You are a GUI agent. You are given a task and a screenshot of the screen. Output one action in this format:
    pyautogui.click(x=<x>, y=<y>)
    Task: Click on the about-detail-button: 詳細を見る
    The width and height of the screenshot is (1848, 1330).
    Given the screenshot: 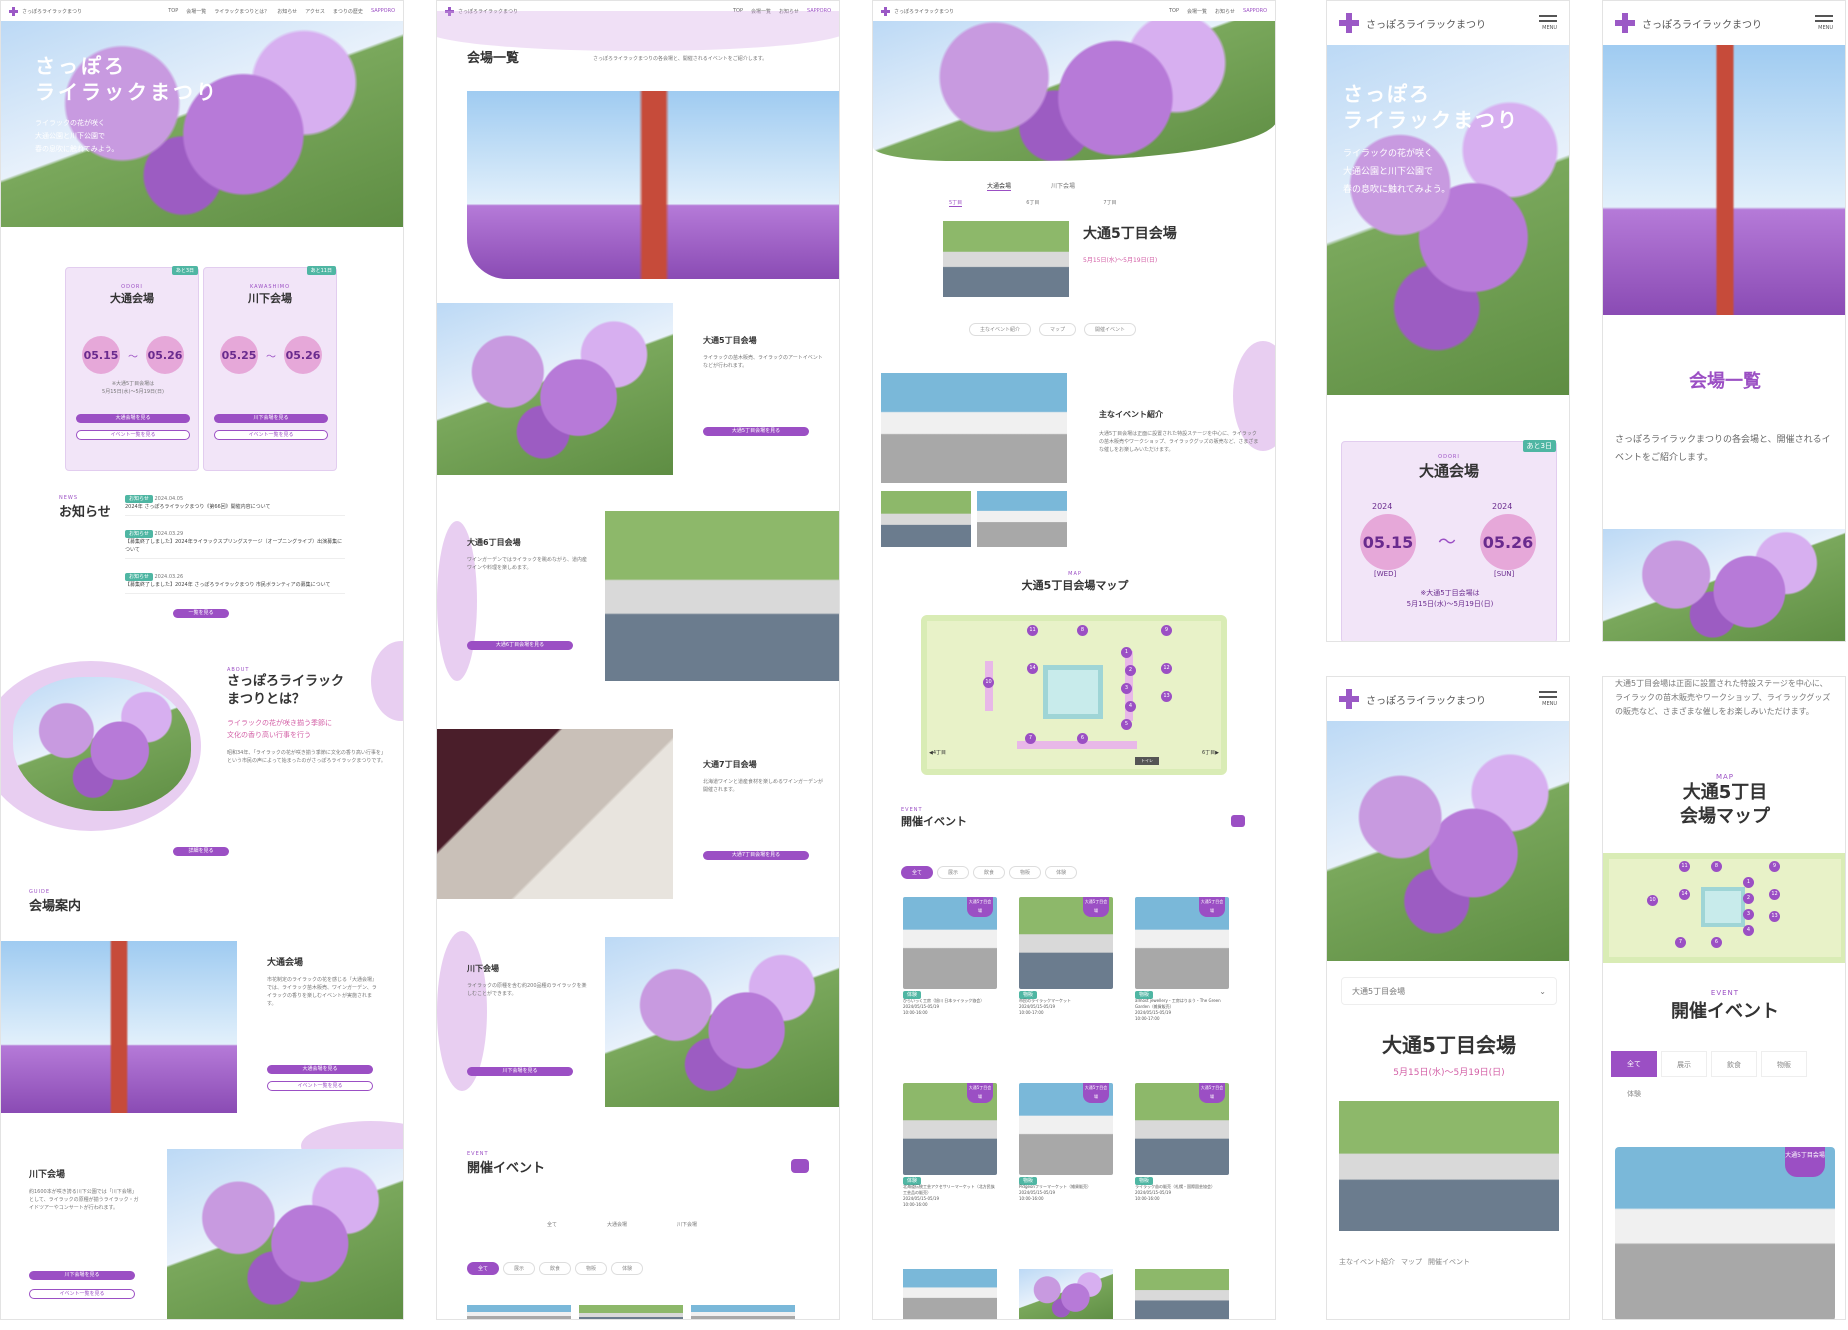 What is the action you would take?
    pyautogui.click(x=201, y=851)
    